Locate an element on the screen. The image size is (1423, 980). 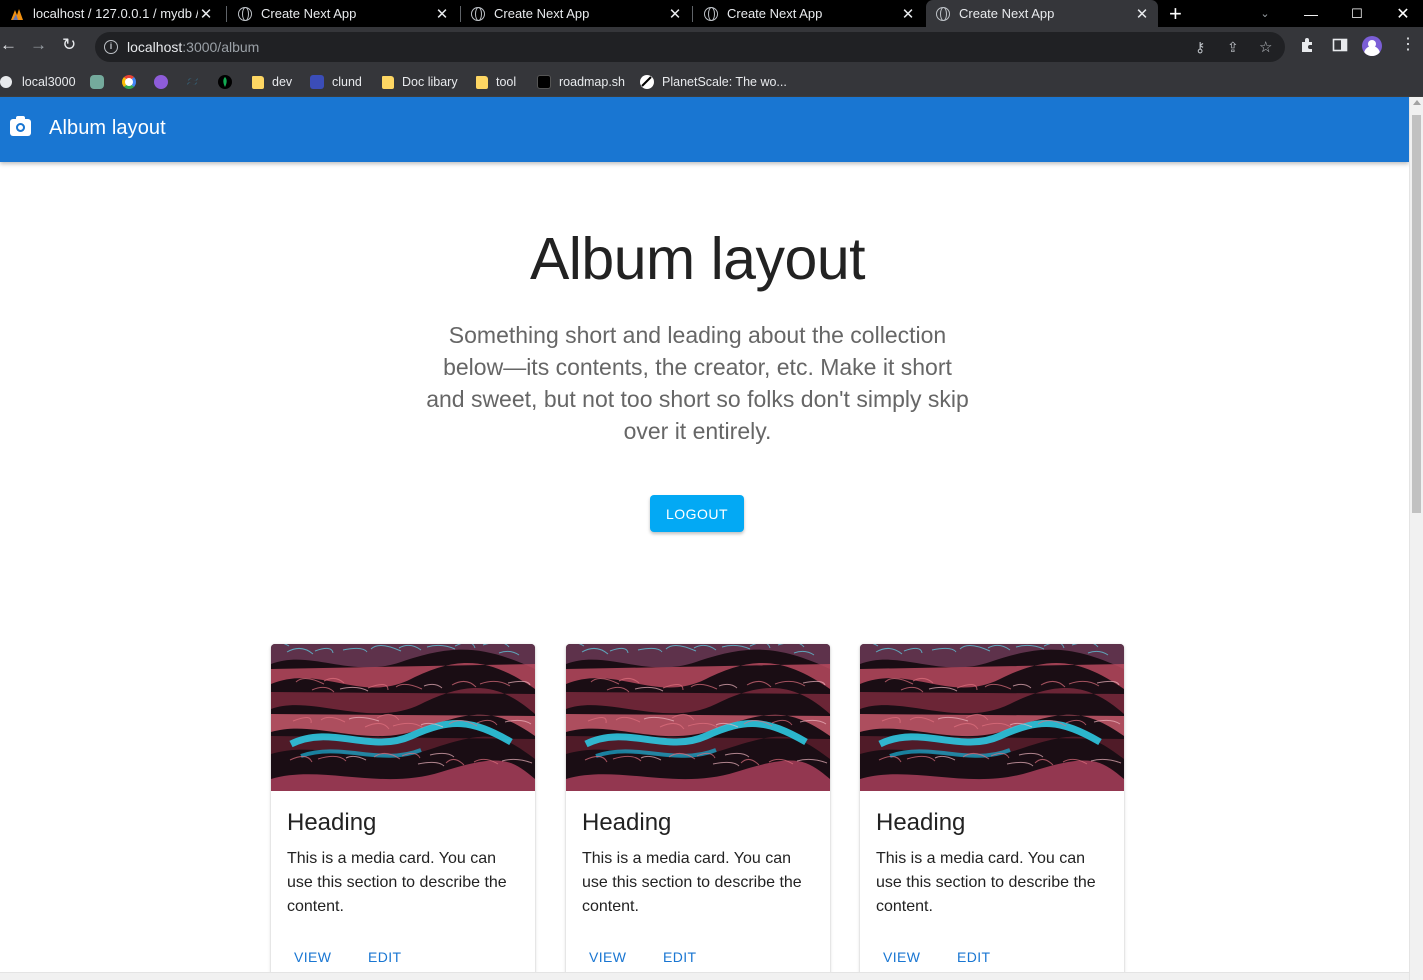
tab-phpmyadmin: localhost / 127.0.0.1 / mydb / us ✕ is located at coordinates (111, 13).